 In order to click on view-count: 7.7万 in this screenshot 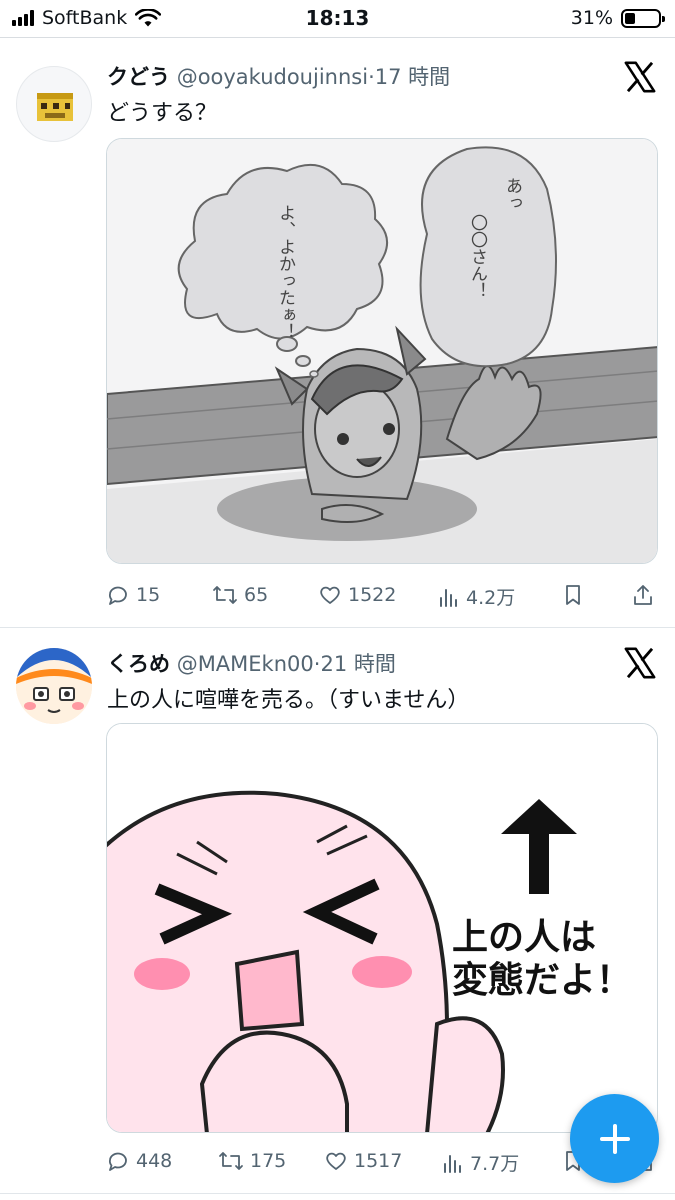, I will do `click(495, 1164)`.